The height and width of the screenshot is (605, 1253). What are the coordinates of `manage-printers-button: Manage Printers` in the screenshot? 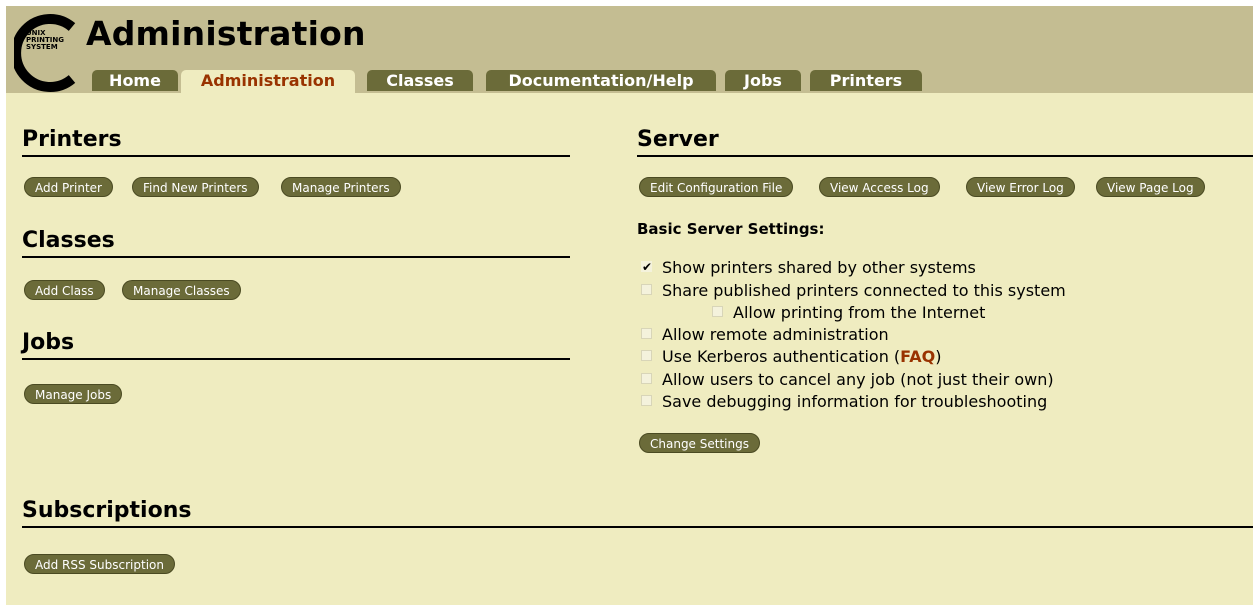 It's located at (341, 187).